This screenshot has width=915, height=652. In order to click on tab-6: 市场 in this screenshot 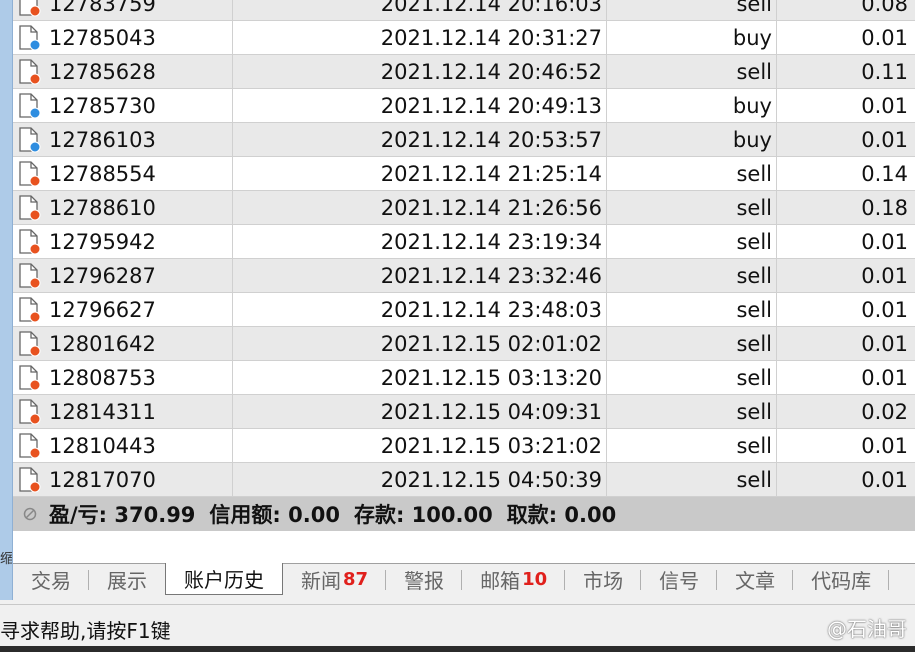, I will do `click(603, 579)`.